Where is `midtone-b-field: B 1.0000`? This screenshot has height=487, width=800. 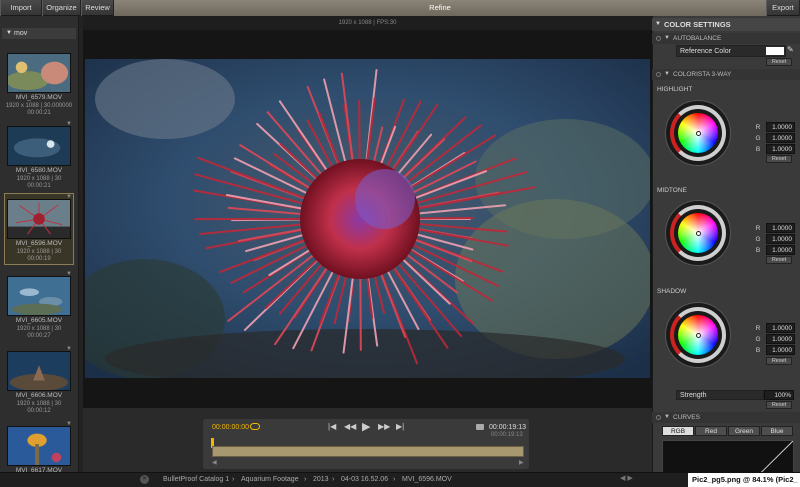
midtone-b-field: B 1.0000 is located at coordinates (774, 250).